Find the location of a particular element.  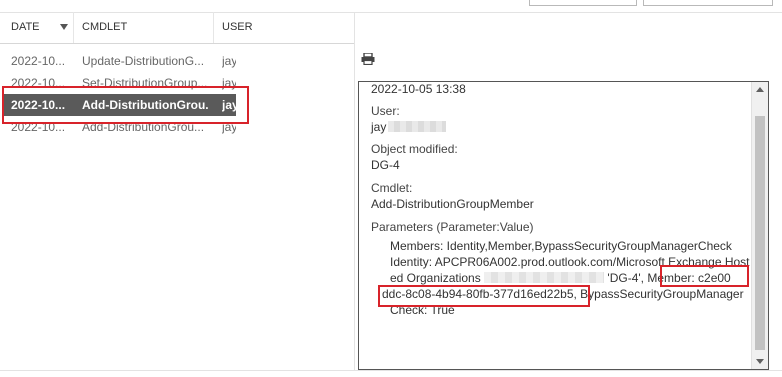

column-header-cmdlet: CMDLET is located at coordinates (144, 27).